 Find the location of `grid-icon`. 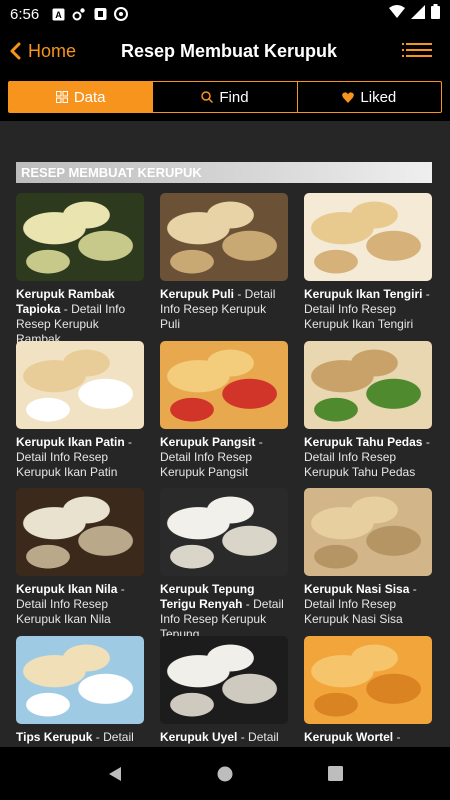

grid-icon is located at coordinates (61, 97).